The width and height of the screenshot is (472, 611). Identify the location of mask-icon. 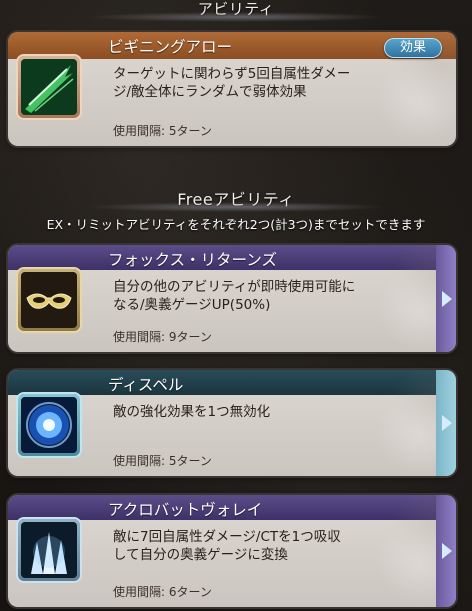
(49, 300).